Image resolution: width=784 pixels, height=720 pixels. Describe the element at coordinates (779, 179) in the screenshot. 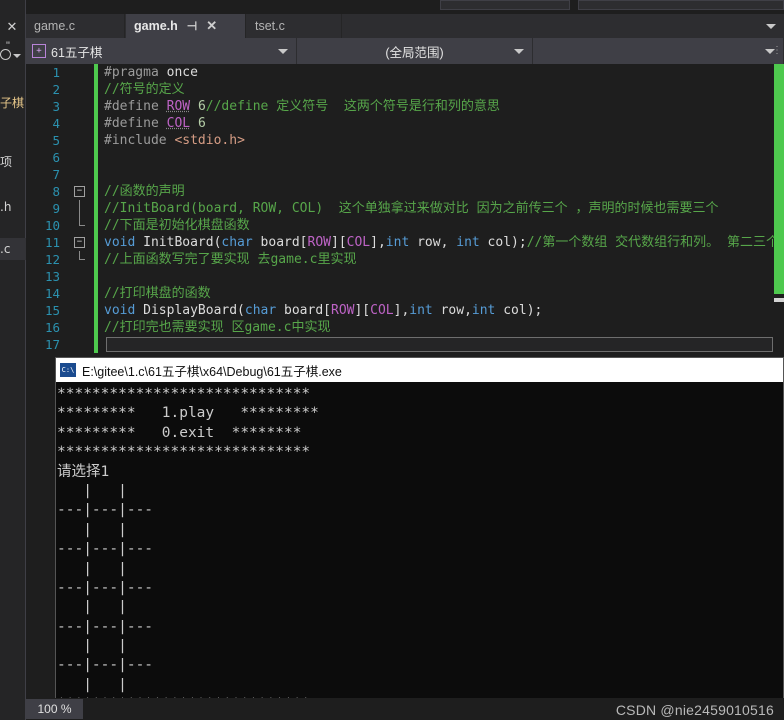

I see `scrollbar-thumb` at that location.